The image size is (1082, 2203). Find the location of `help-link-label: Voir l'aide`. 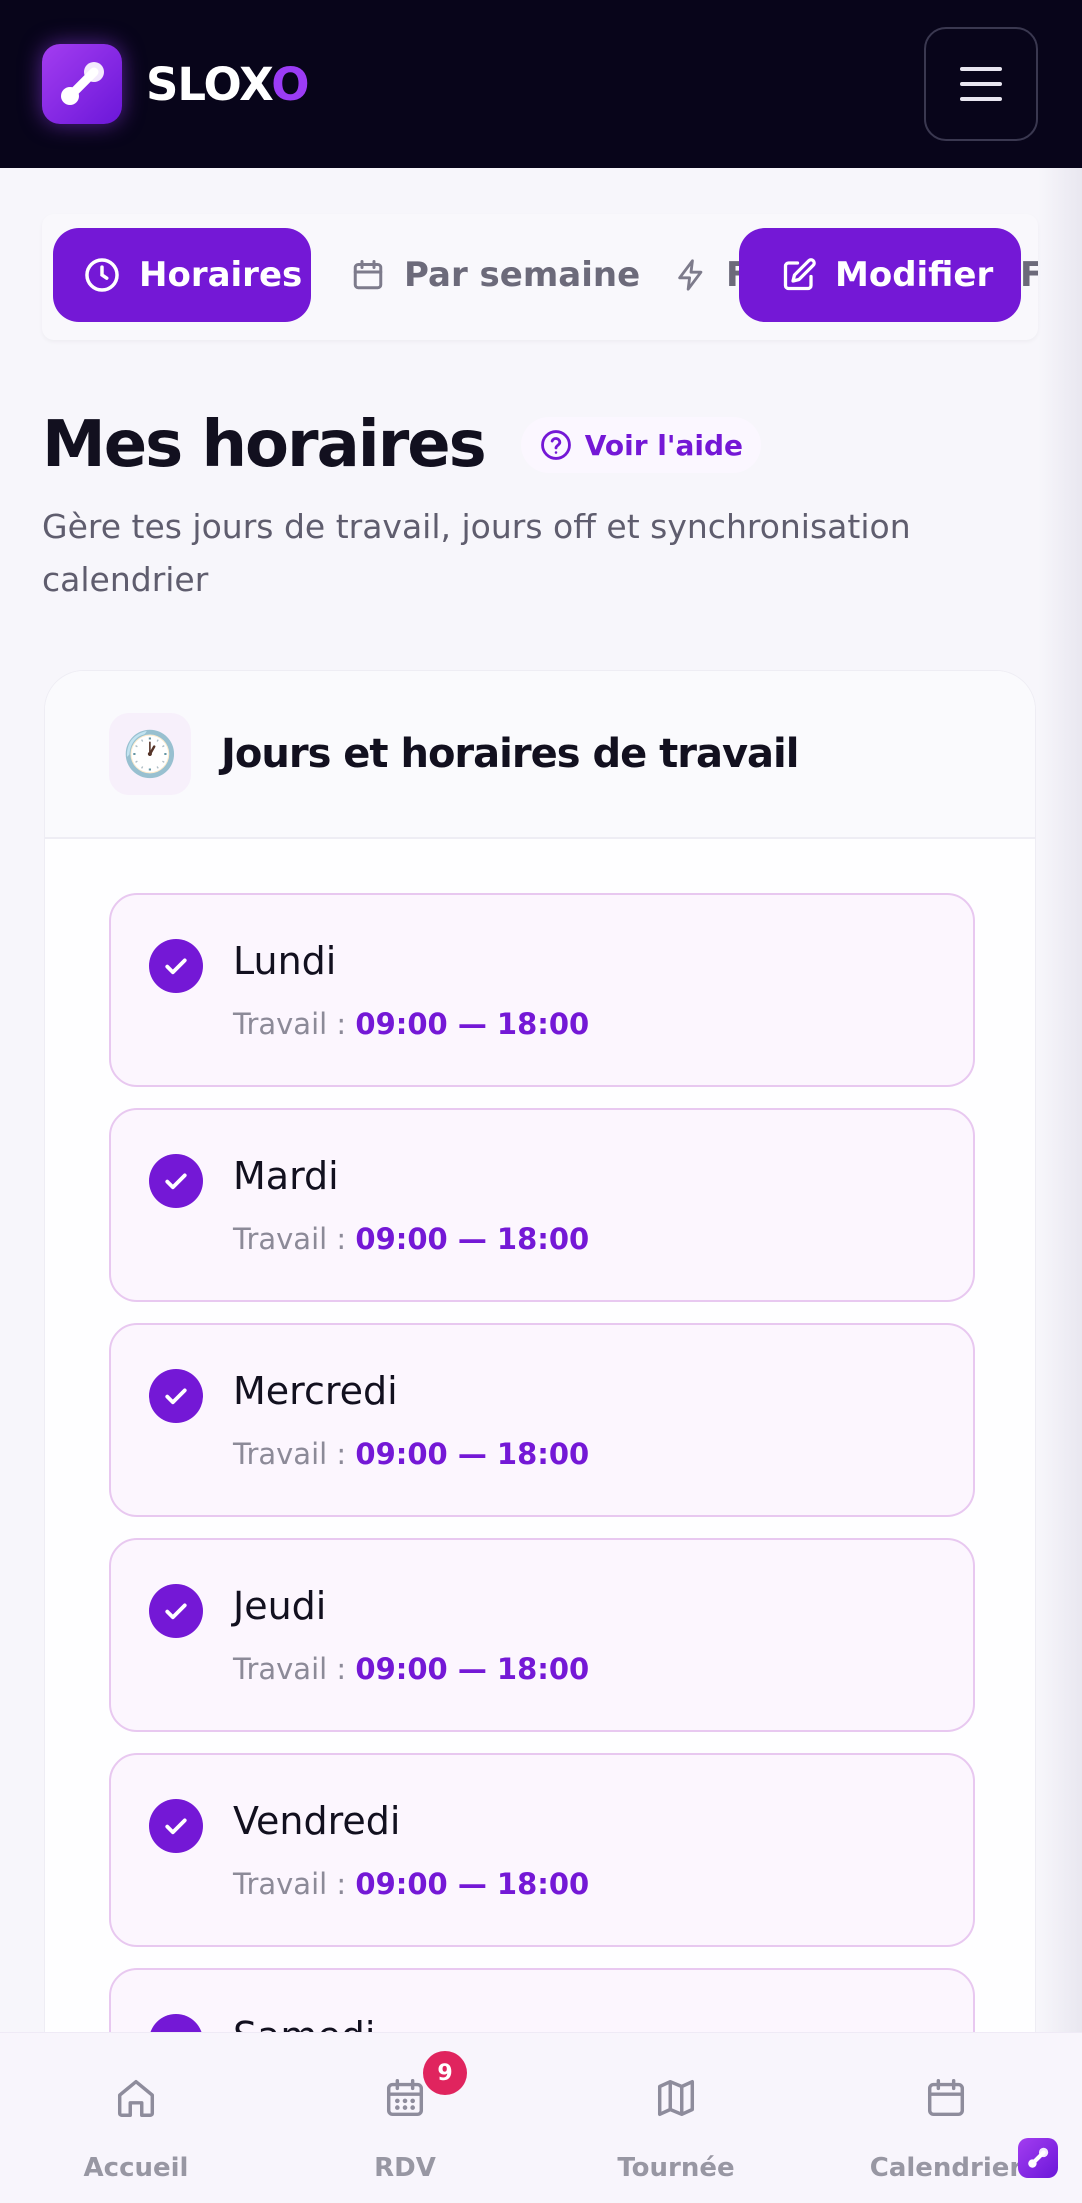

help-link-label: Voir l'aide is located at coordinates (663, 445).